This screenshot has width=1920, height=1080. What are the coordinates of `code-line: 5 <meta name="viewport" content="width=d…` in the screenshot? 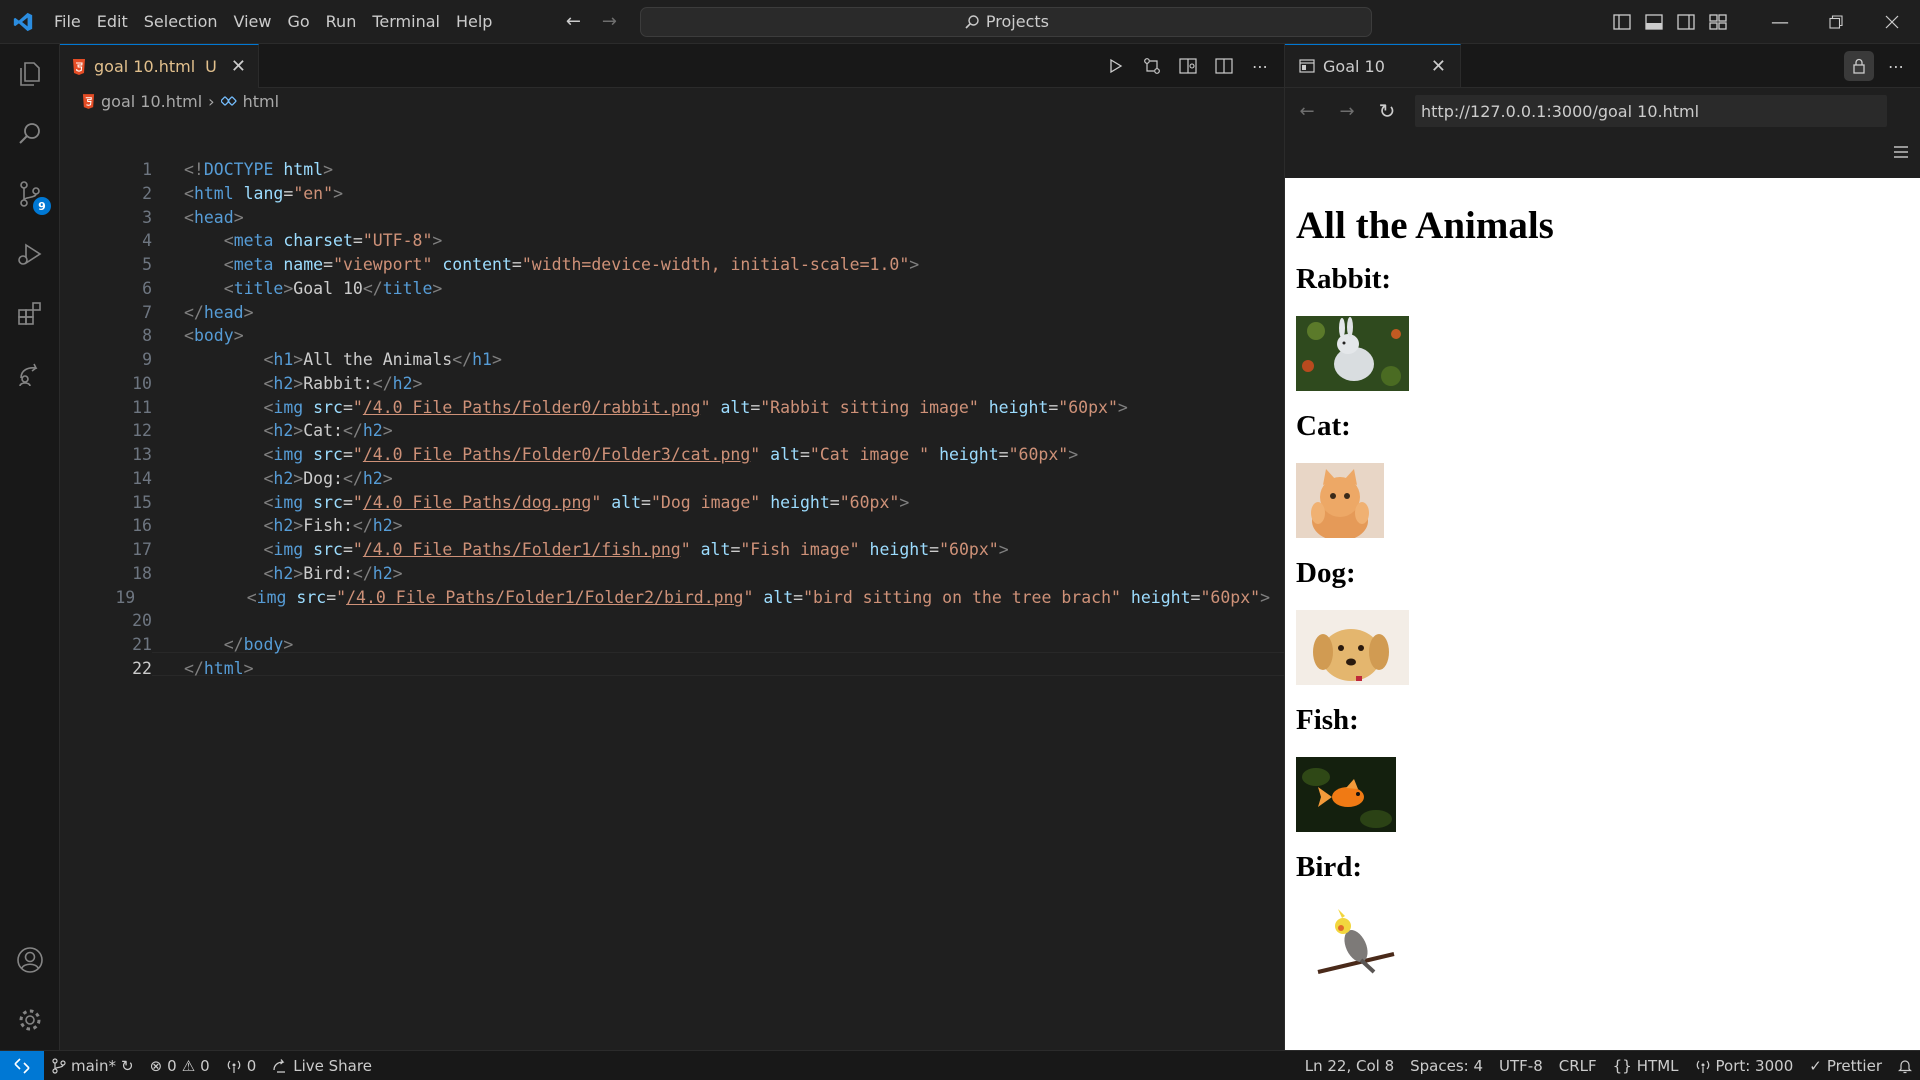 It's located at (665, 265).